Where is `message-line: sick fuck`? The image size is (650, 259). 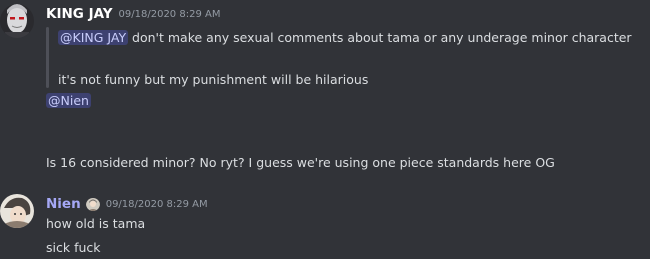 message-line: sick fuck is located at coordinates (73, 247).